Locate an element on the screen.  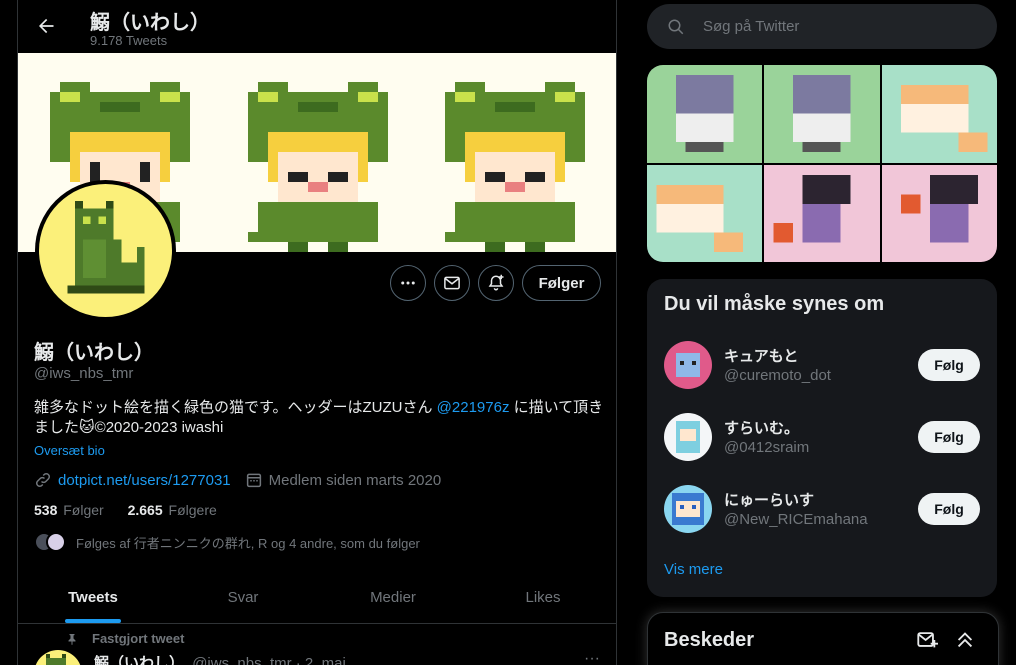
messages-title: Beskeder is located at coordinates (709, 640).